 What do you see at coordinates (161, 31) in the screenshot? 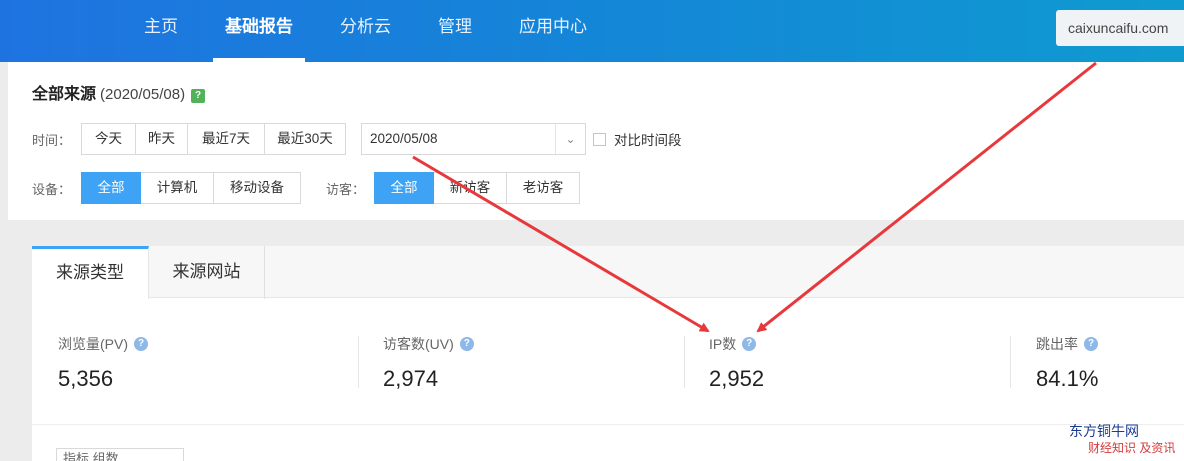
I see `nav-home: 主页` at bounding box center [161, 31].